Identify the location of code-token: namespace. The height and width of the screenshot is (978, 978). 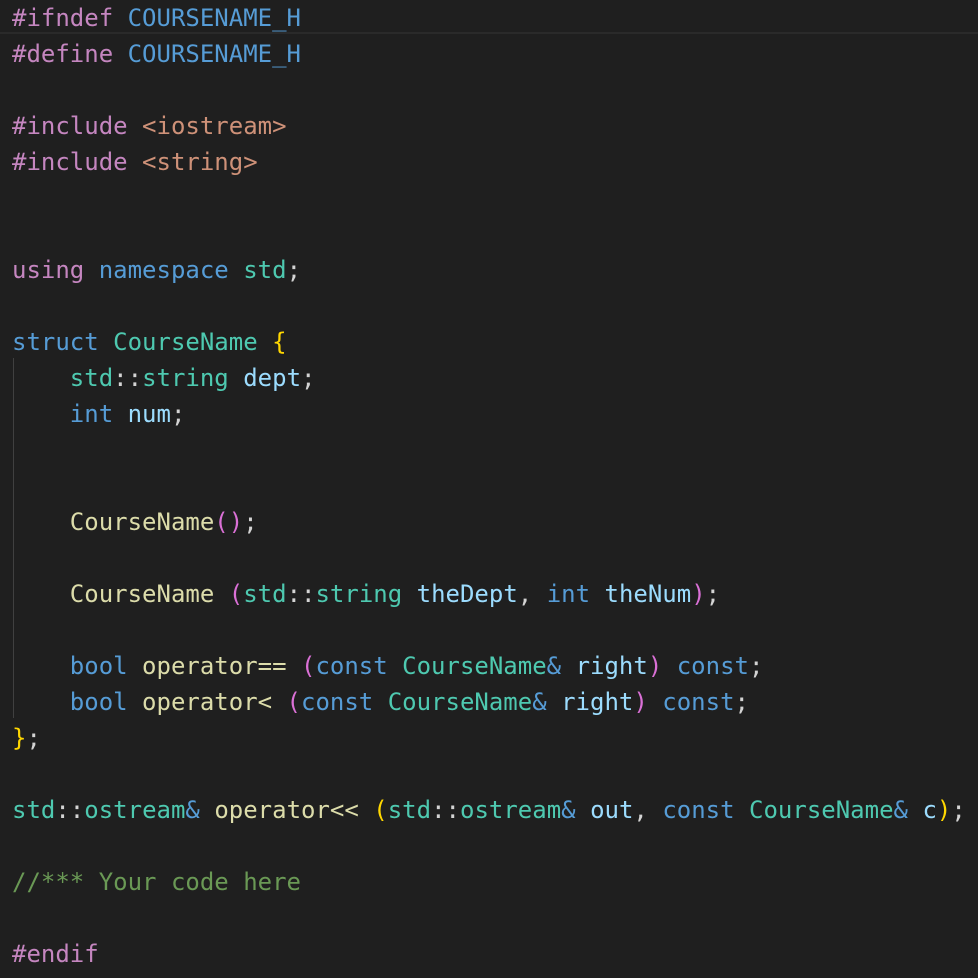
(163, 270).